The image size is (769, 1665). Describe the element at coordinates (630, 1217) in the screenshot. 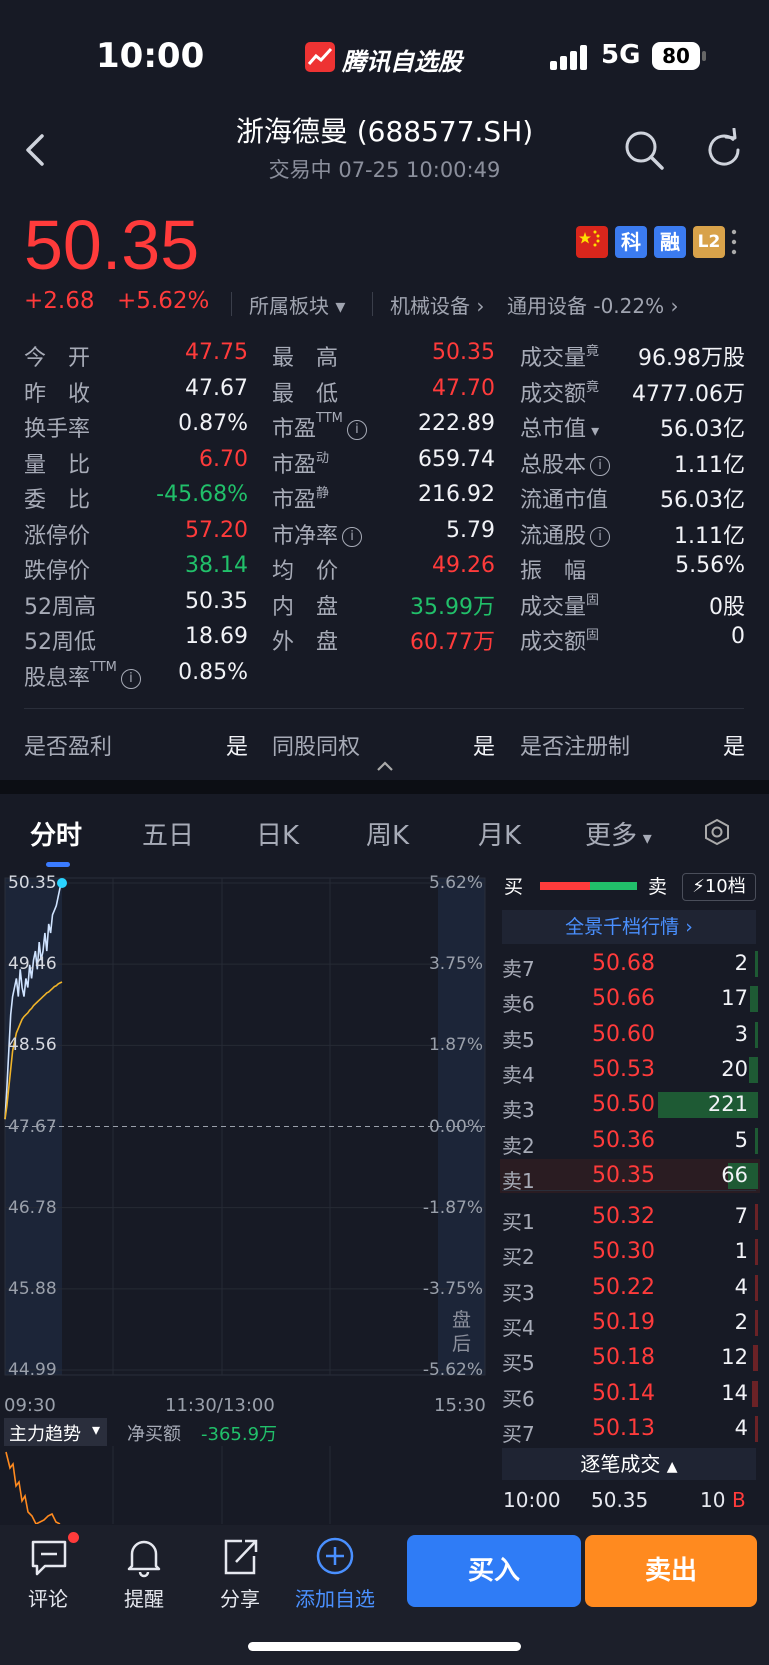

I see `bid-row: 买1 50.32 7` at that location.